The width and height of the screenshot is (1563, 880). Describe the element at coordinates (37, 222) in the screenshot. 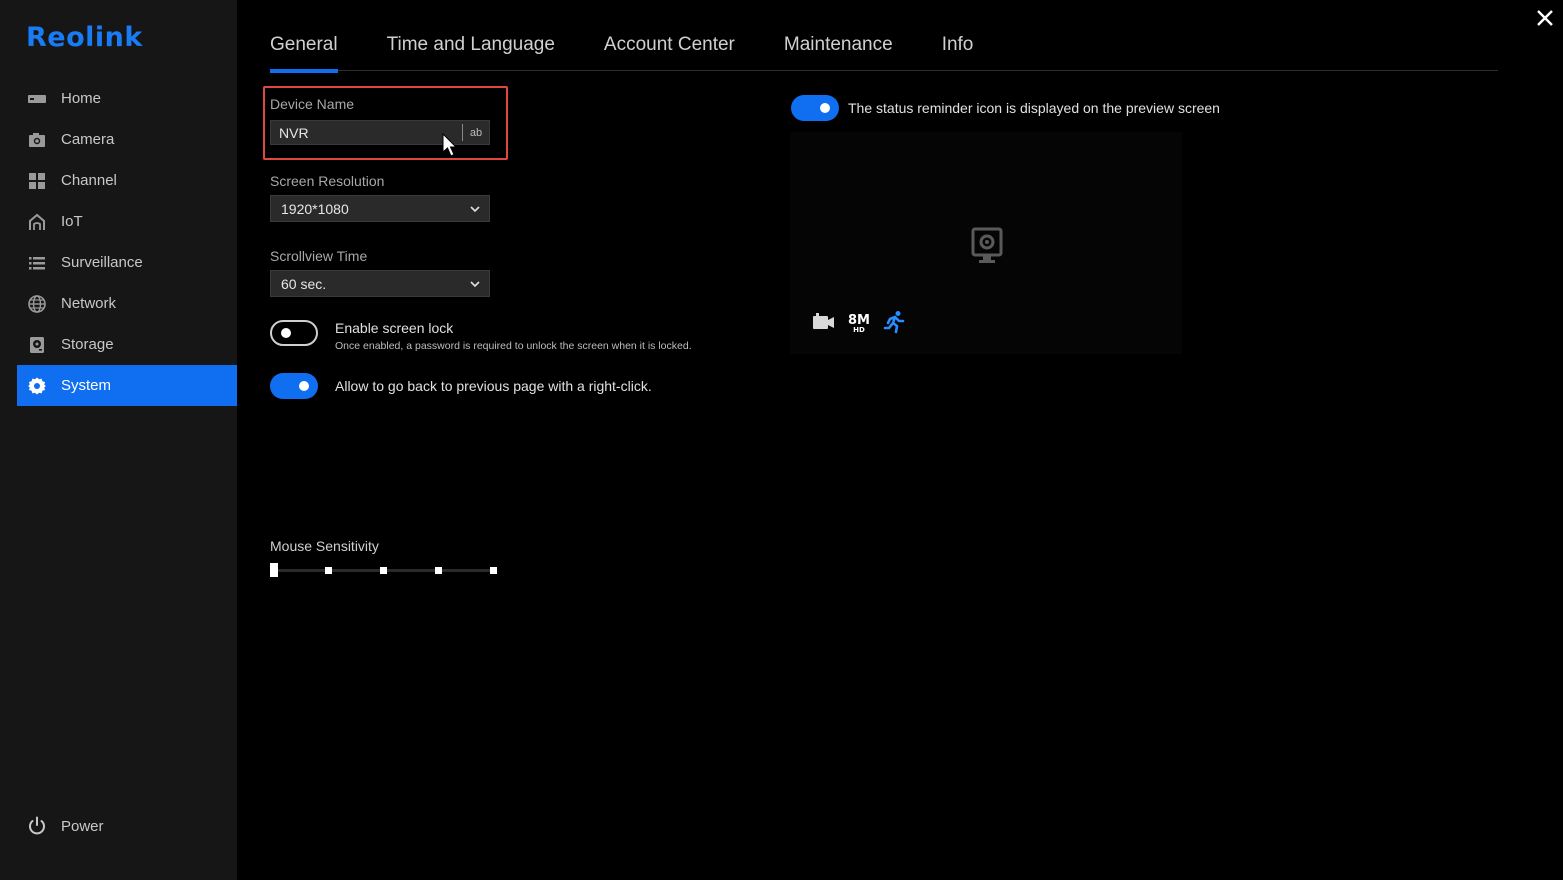

I see `iot-house-icon` at that location.